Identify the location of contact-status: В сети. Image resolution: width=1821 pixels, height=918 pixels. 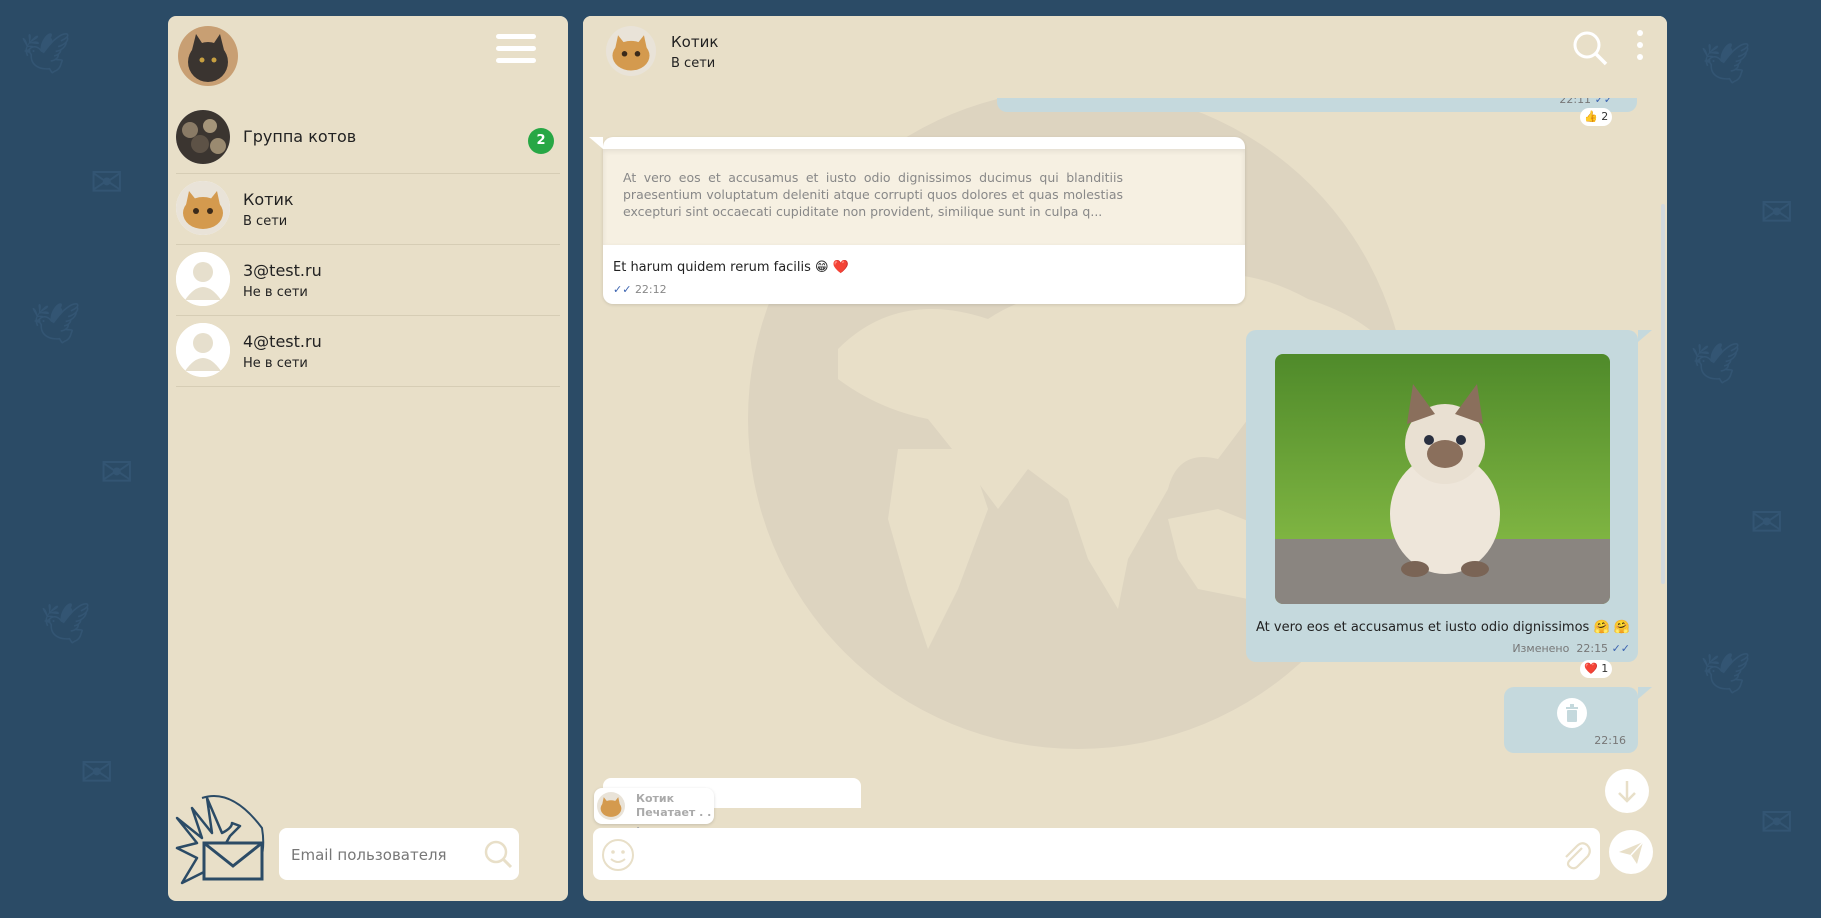
(693, 63).